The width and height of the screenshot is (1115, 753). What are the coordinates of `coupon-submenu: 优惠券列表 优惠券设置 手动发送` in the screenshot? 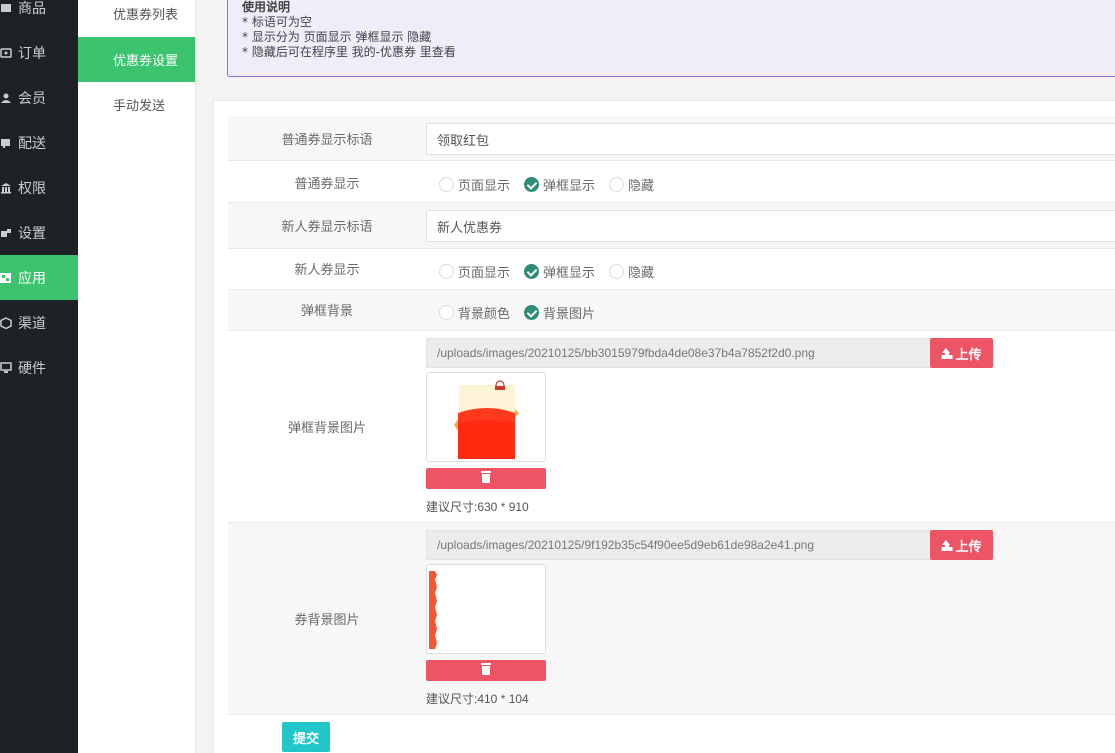 It's located at (137, 376).